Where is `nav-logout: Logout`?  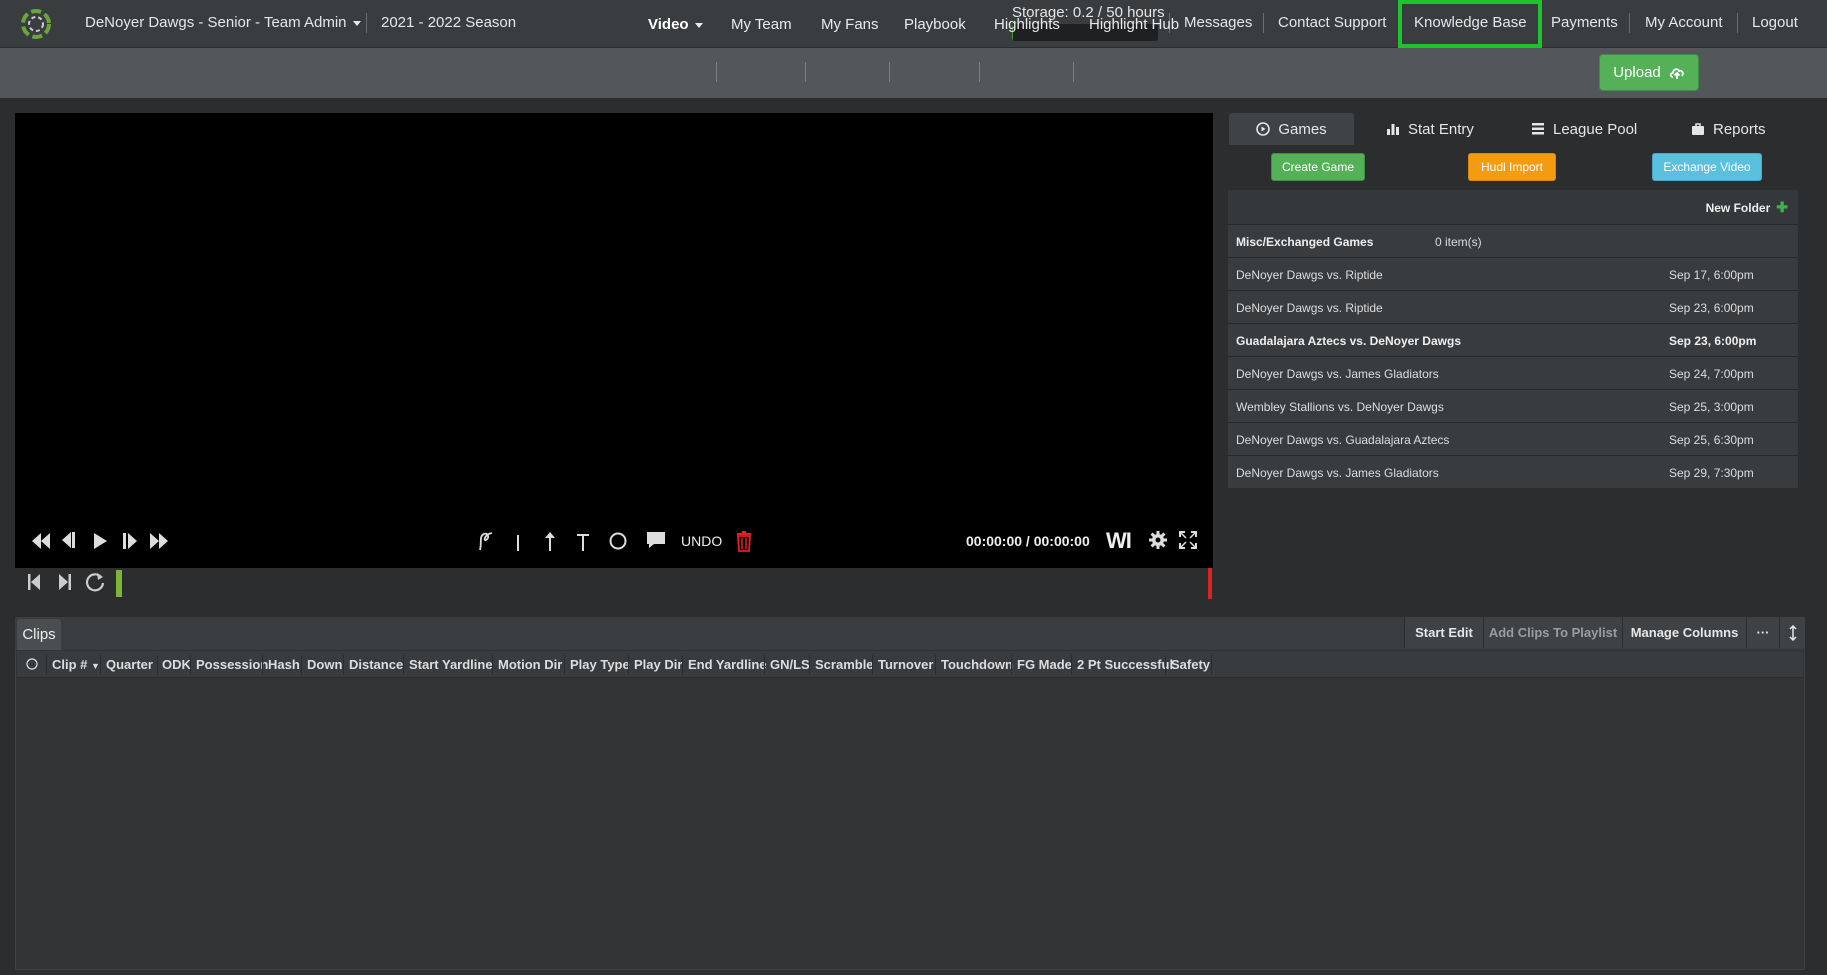
nav-logout: Logout is located at coordinates (1775, 22).